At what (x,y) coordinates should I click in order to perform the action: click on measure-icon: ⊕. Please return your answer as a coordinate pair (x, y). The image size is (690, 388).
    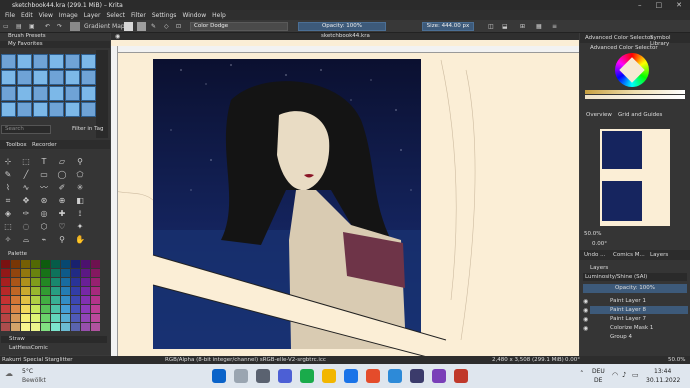
    Looking at the image, I should click on (62, 201).